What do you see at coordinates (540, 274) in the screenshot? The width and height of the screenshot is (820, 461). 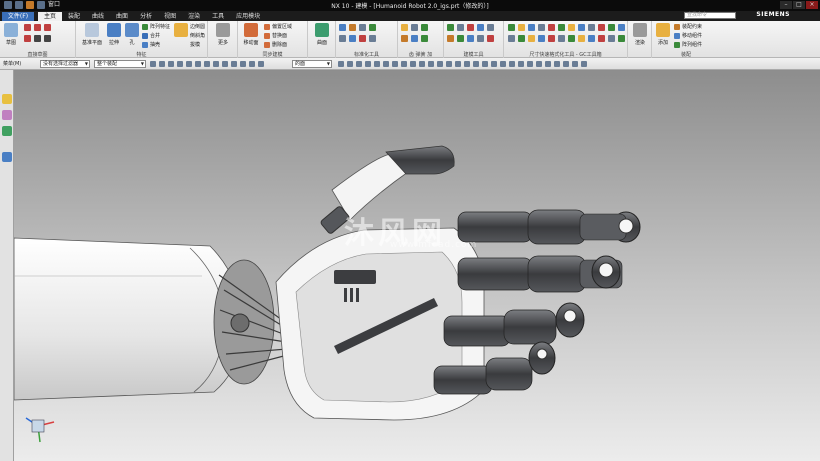 I see `middle-finger` at bounding box center [540, 274].